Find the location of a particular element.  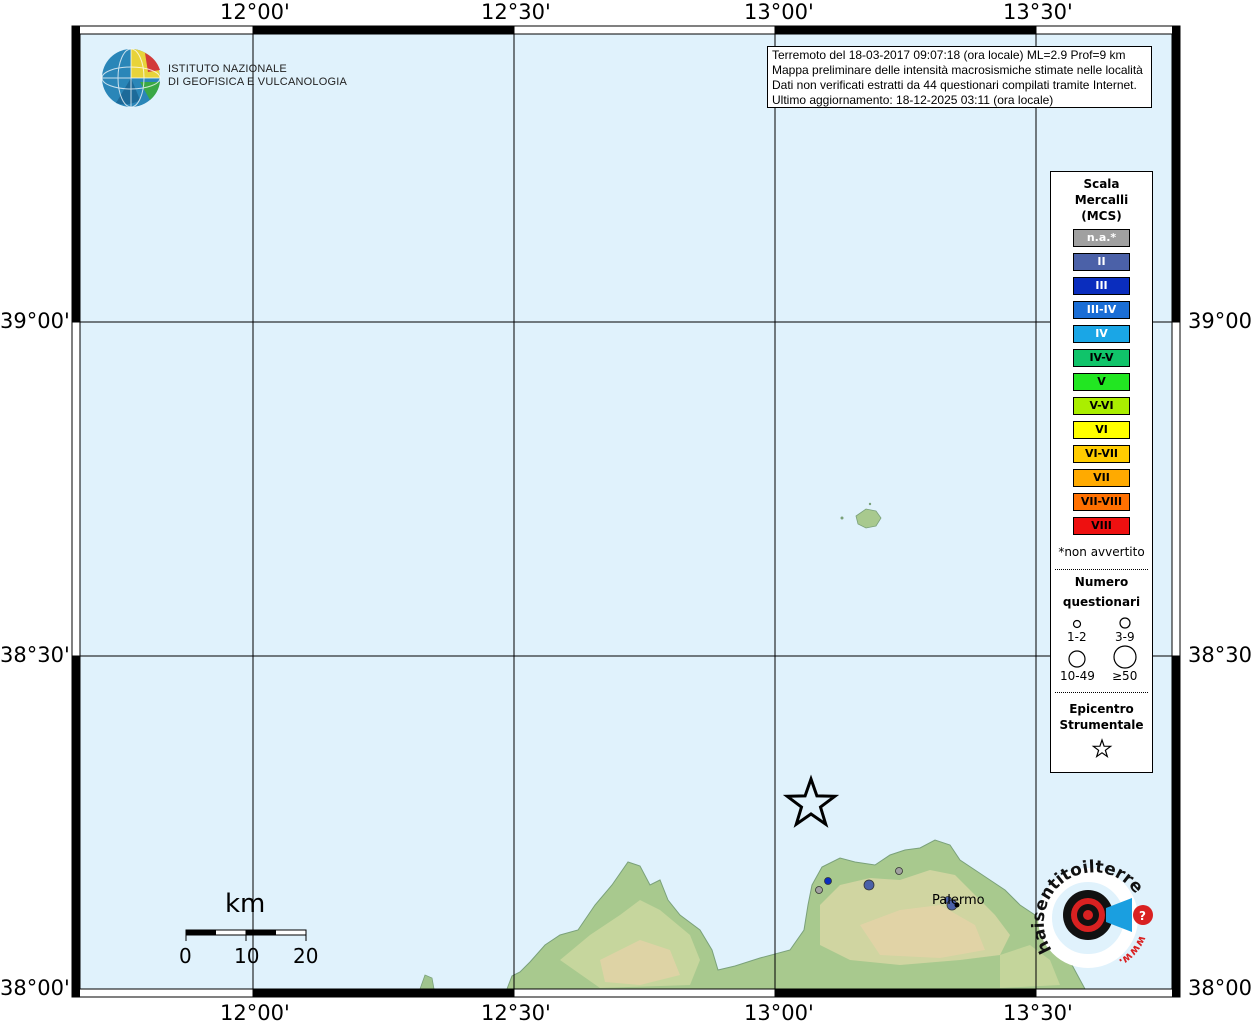

mcs-level-7: V-VI is located at coordinates (1101, 406).